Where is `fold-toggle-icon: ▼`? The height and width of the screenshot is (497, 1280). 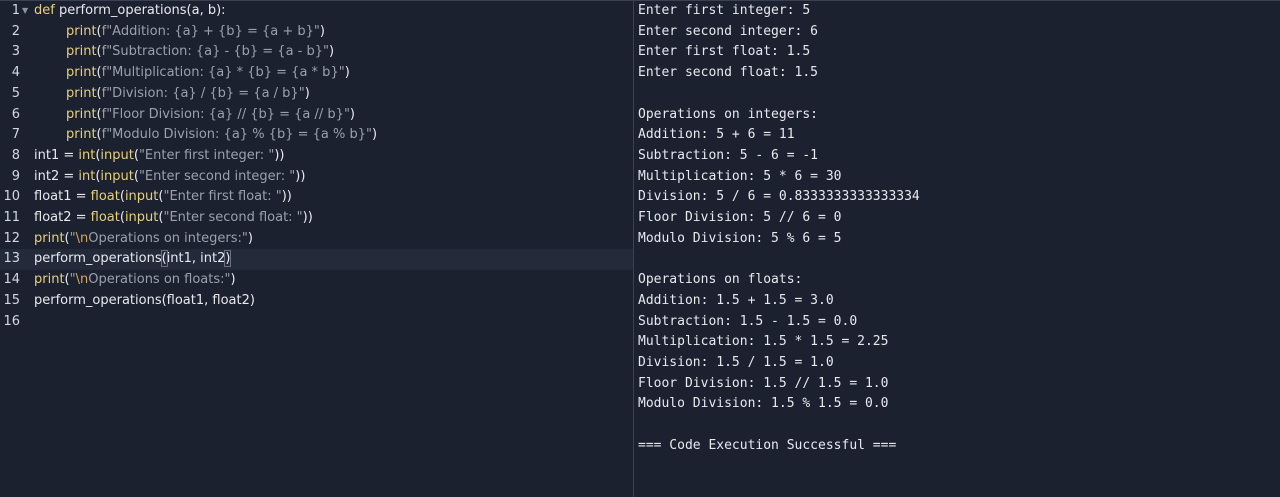
fold-toggle-icon: ▼ is located at coordinates (25, 11).